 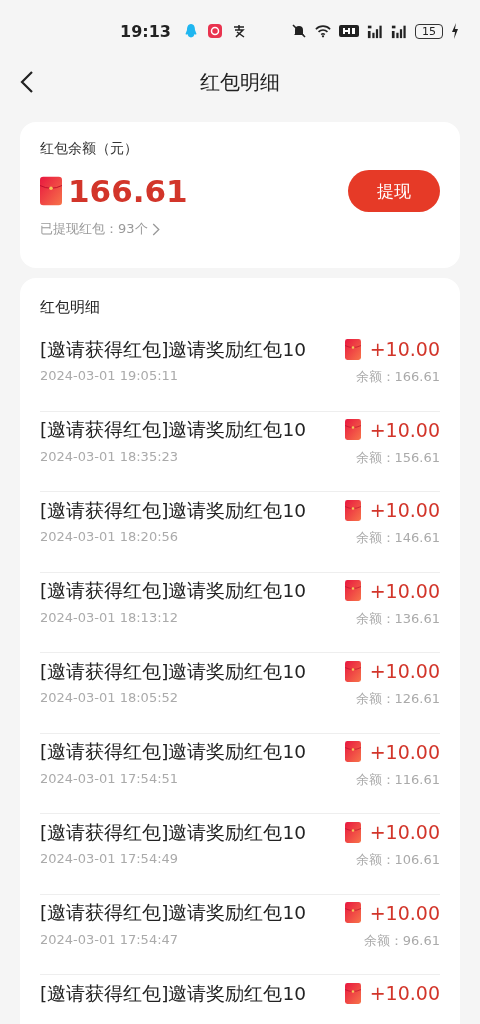 What do you see at coordinates (94, 229) in the screenshot?
I see `withdrawn-link: 已提现红包：93个` at bounding box center [94, 229].